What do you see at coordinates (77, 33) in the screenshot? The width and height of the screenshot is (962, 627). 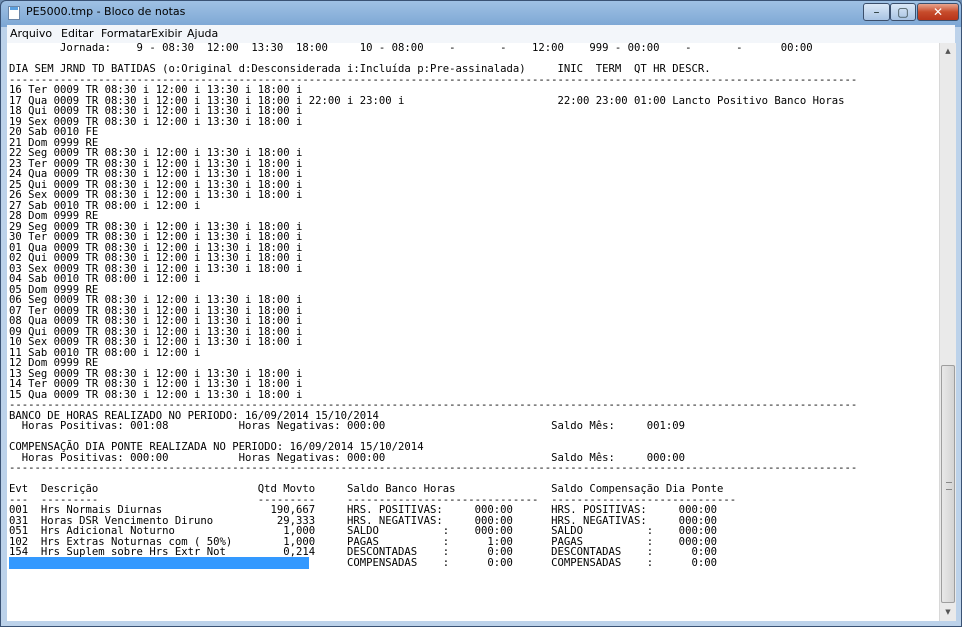 I see `menu-editar: Editar` at bounding box center [77, 33].